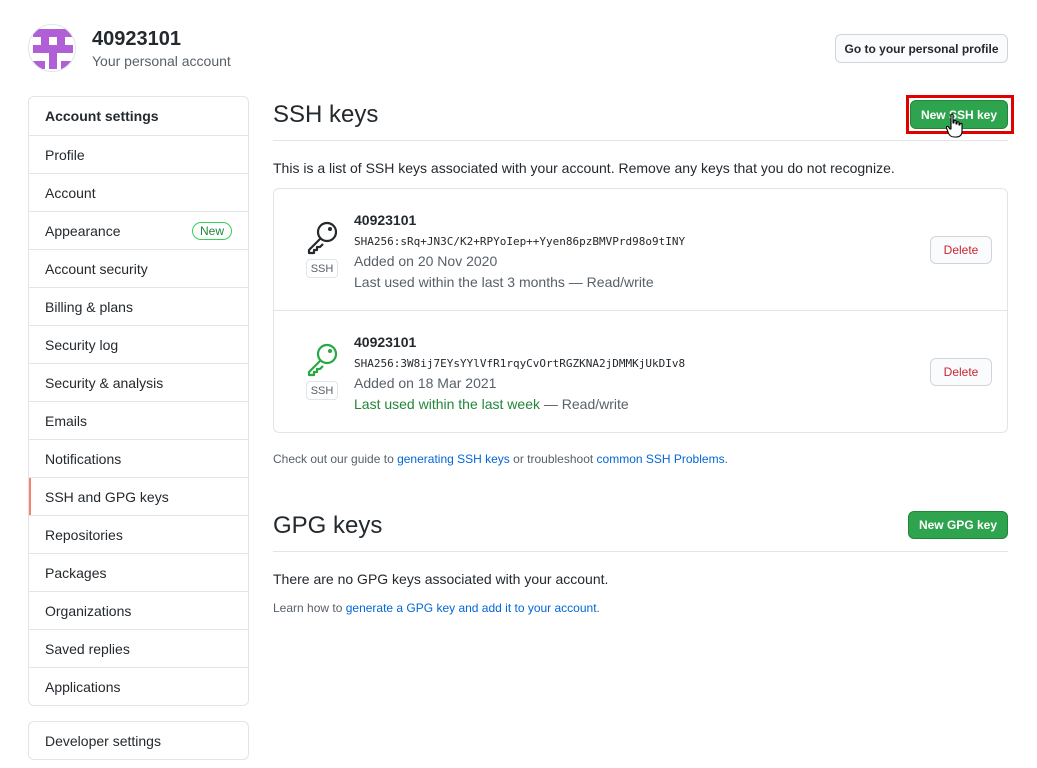 The image size is (1037, 768). What do you see at coordinates (138, 648) in the screenshot?
I see `sidebar-item-saved-replies: Saved replies` at bounding box center [138, 648].